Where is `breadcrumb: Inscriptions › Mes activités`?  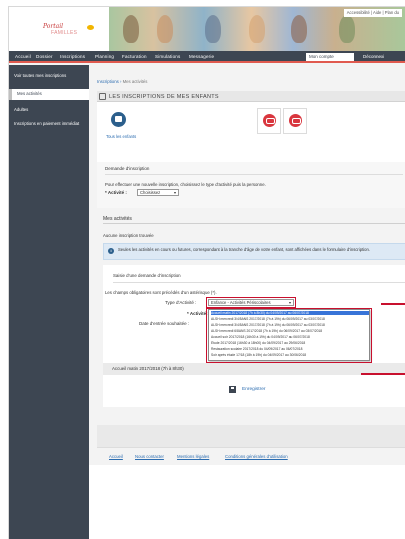 breadcrumb: Inscriptions › Mes activités is located at coordinates (122, 81).